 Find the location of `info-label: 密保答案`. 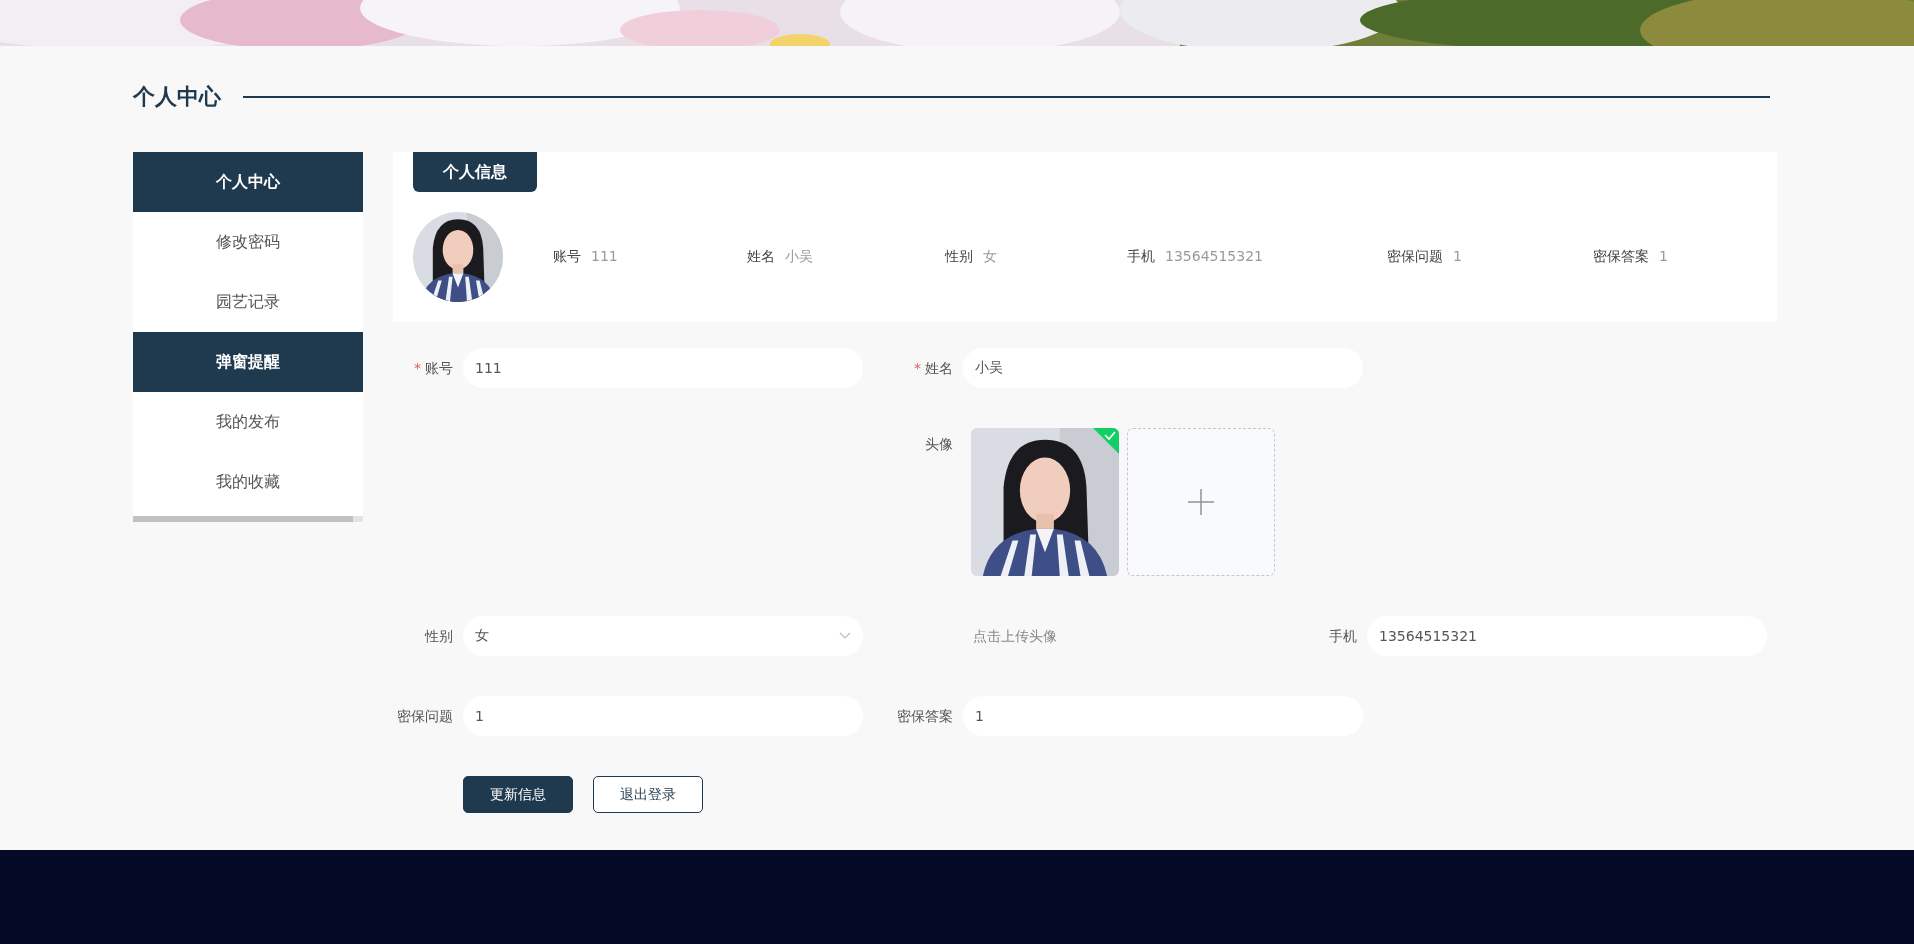

info-label: 密保答案 is located at coordinates (1621, 257).